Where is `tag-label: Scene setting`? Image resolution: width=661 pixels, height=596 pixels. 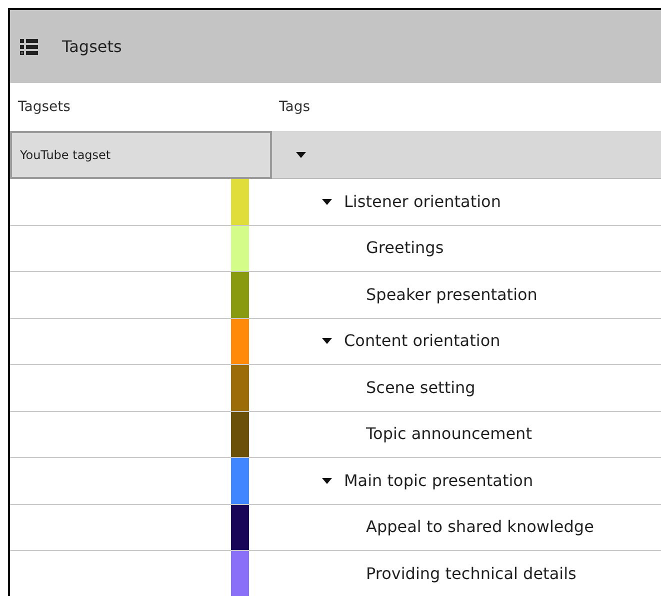
tag-label: Scene setting is located at coordinates (421, 388).